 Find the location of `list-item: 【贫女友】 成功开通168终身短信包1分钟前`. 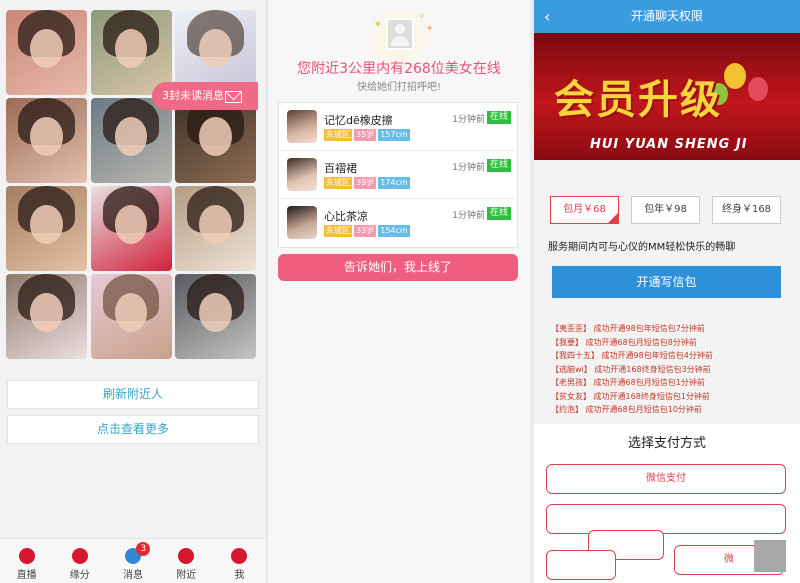

list-item: 【贫女友】 成功开通168终身短信包1分钟前 is located at coordinates (671, 397).